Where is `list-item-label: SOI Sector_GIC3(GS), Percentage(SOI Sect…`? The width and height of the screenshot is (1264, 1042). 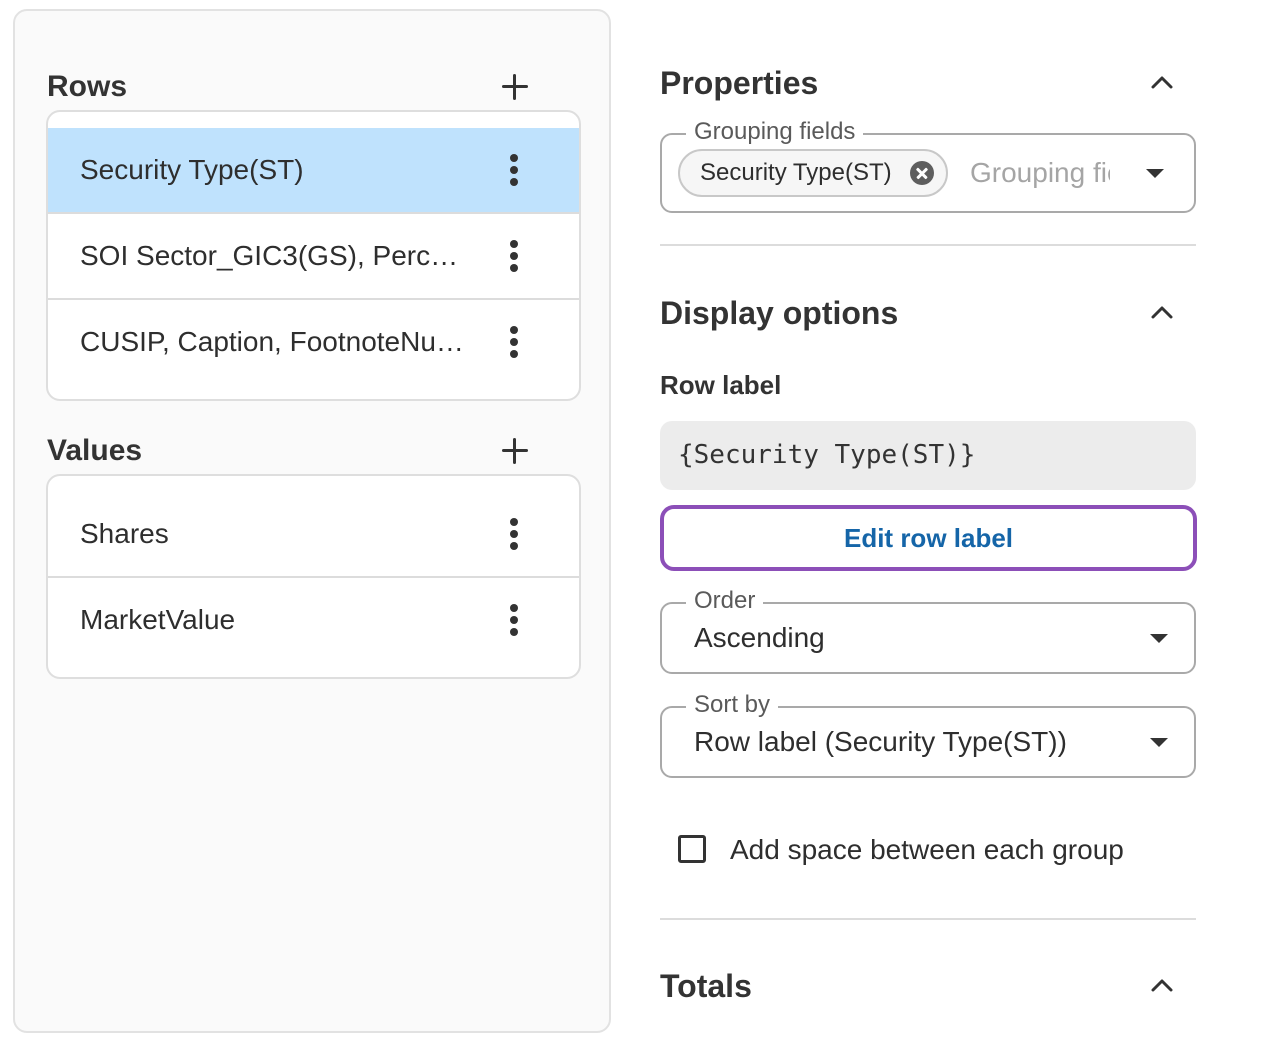 list-item-label: SOI Sector_GIC3(GS), Percentage(SOI Sect… is located at coordinates (272, 255).